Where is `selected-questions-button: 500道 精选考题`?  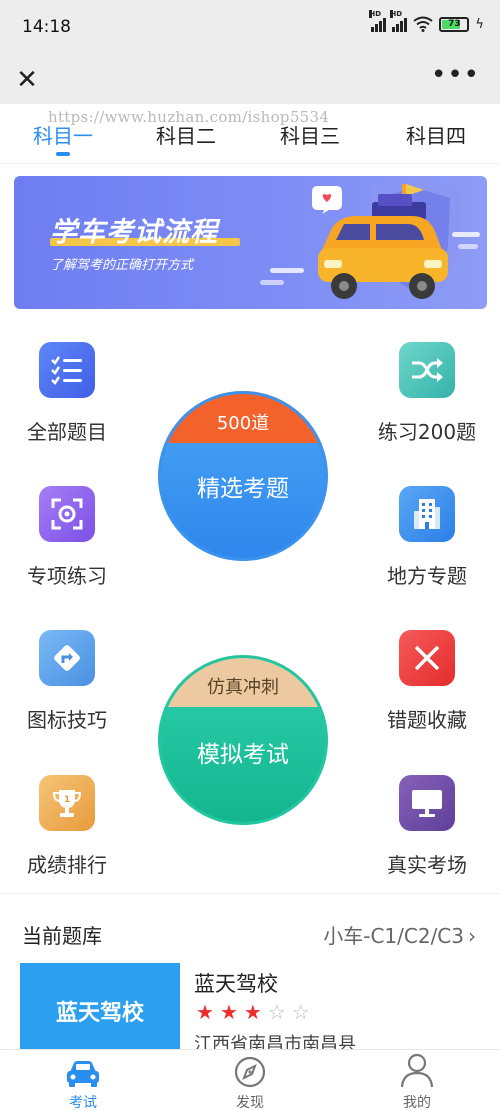
selected-questions-button: 500道 精选考题 is located at coordinates (243, 476).